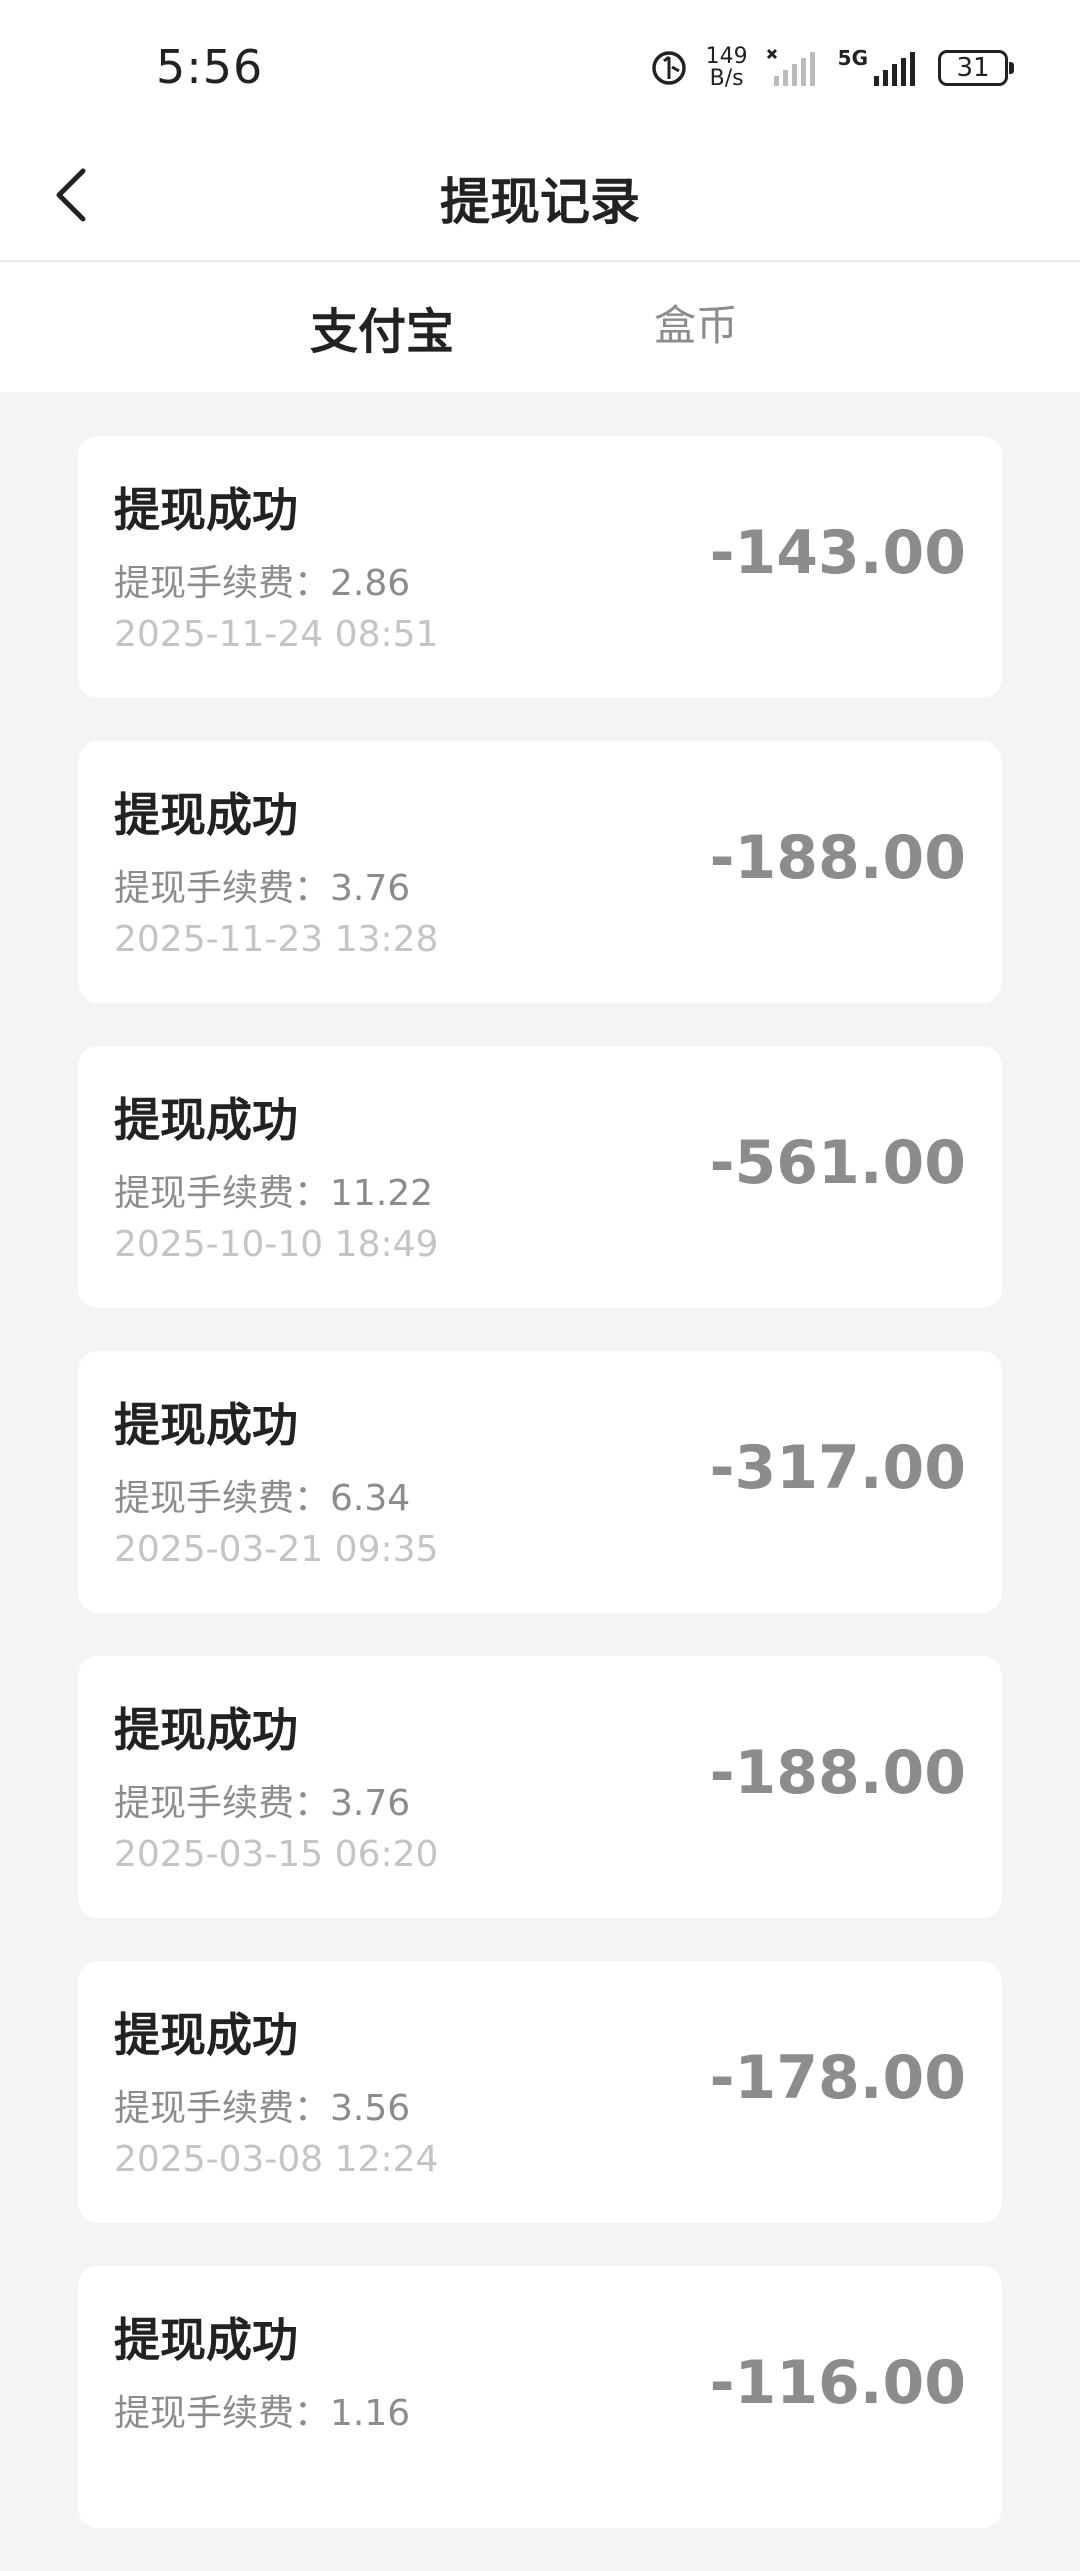  I want to click on network-type: 5G, so click(852, 58).